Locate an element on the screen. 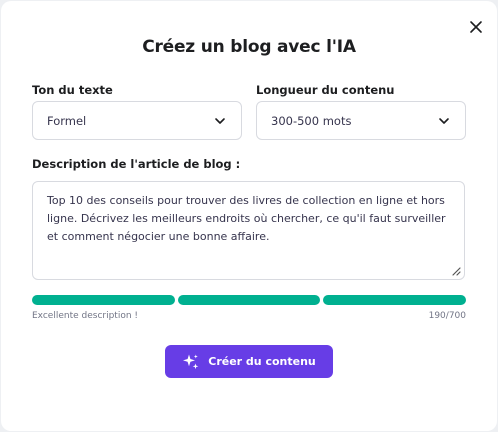  tone-selected-value: Formel is located at coordinates (67, 121).